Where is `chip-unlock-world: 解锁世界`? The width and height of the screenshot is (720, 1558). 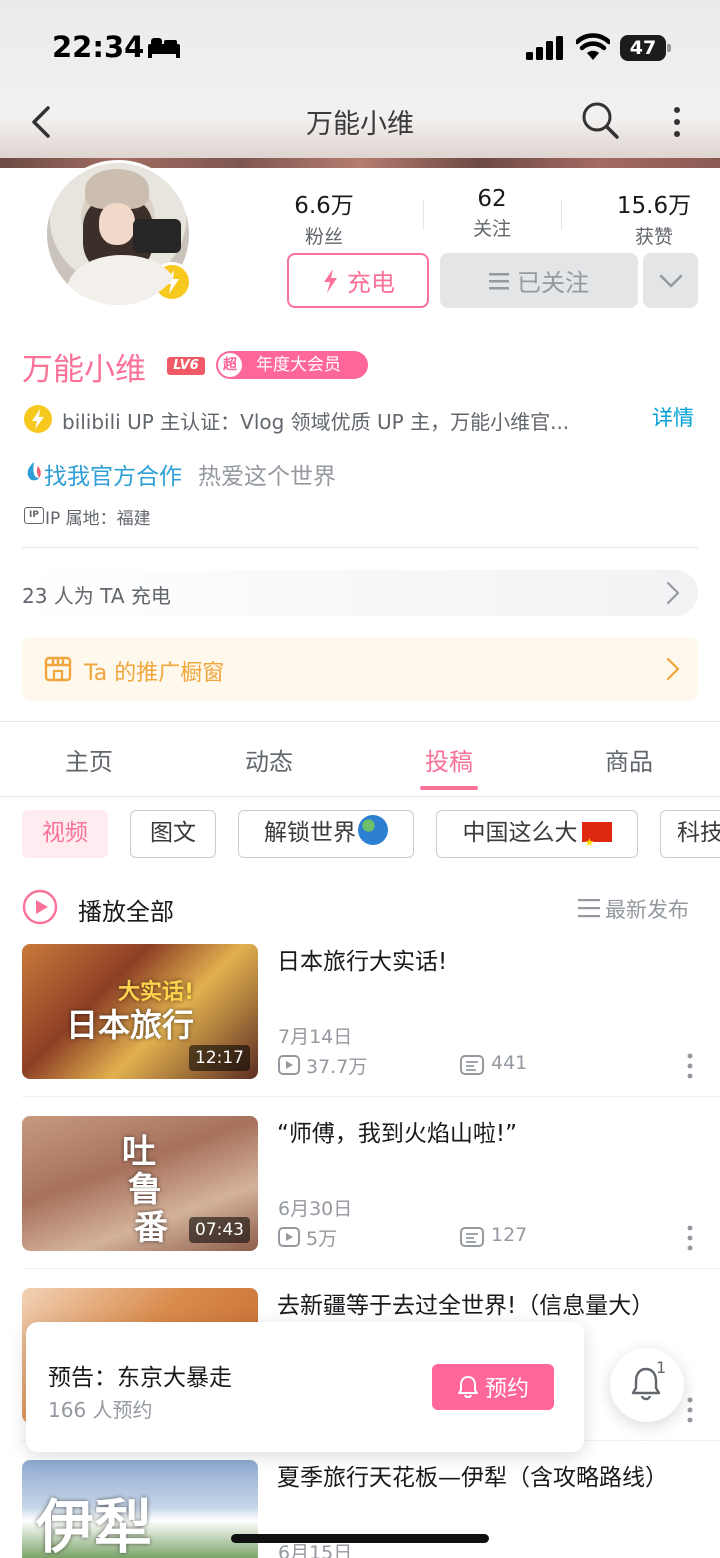
chip-unlock-world: 解锁世界 is located at coordinates (326, 834).